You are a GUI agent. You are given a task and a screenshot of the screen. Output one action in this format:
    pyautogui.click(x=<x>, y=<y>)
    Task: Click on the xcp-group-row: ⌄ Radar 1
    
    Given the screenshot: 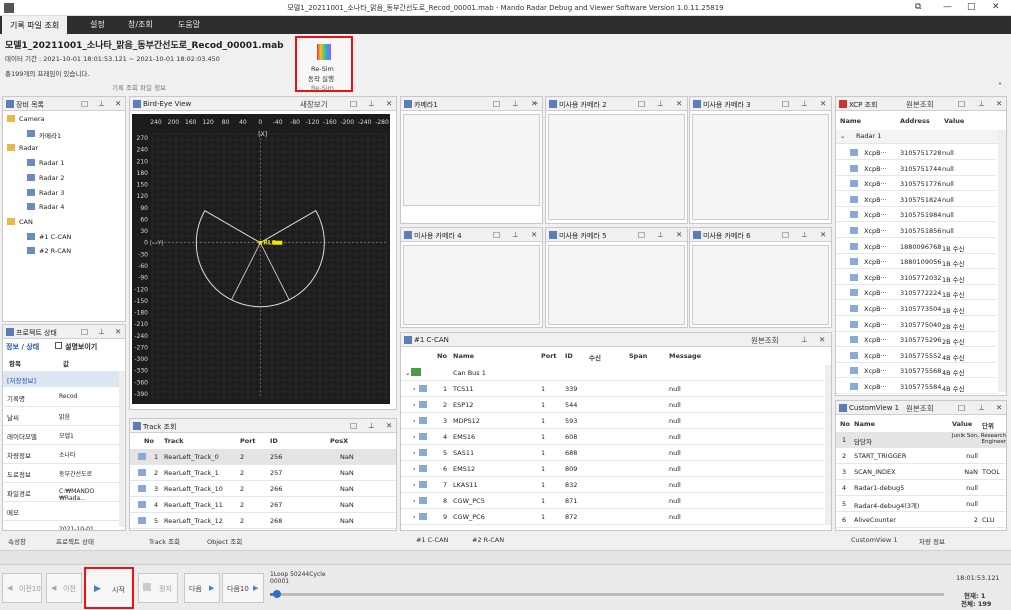 What is the action you would take?
    pyautogui.click(x=921, y=137)
    